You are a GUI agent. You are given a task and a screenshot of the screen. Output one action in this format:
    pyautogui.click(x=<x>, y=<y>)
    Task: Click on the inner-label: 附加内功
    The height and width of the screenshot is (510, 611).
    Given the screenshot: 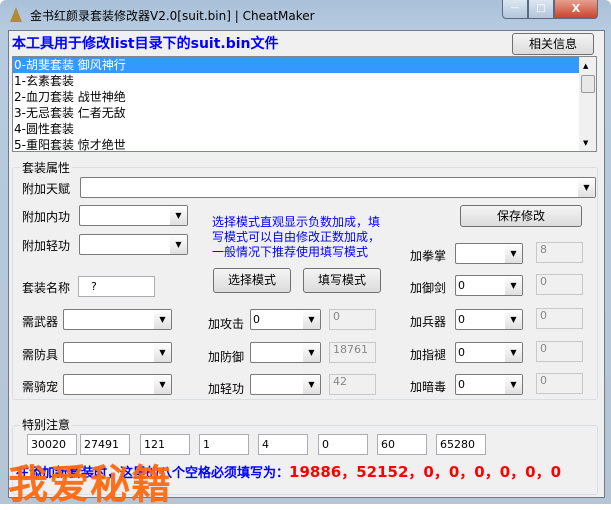 What is the action you would take?
    pyautogui.click(x=46, y=217)
    